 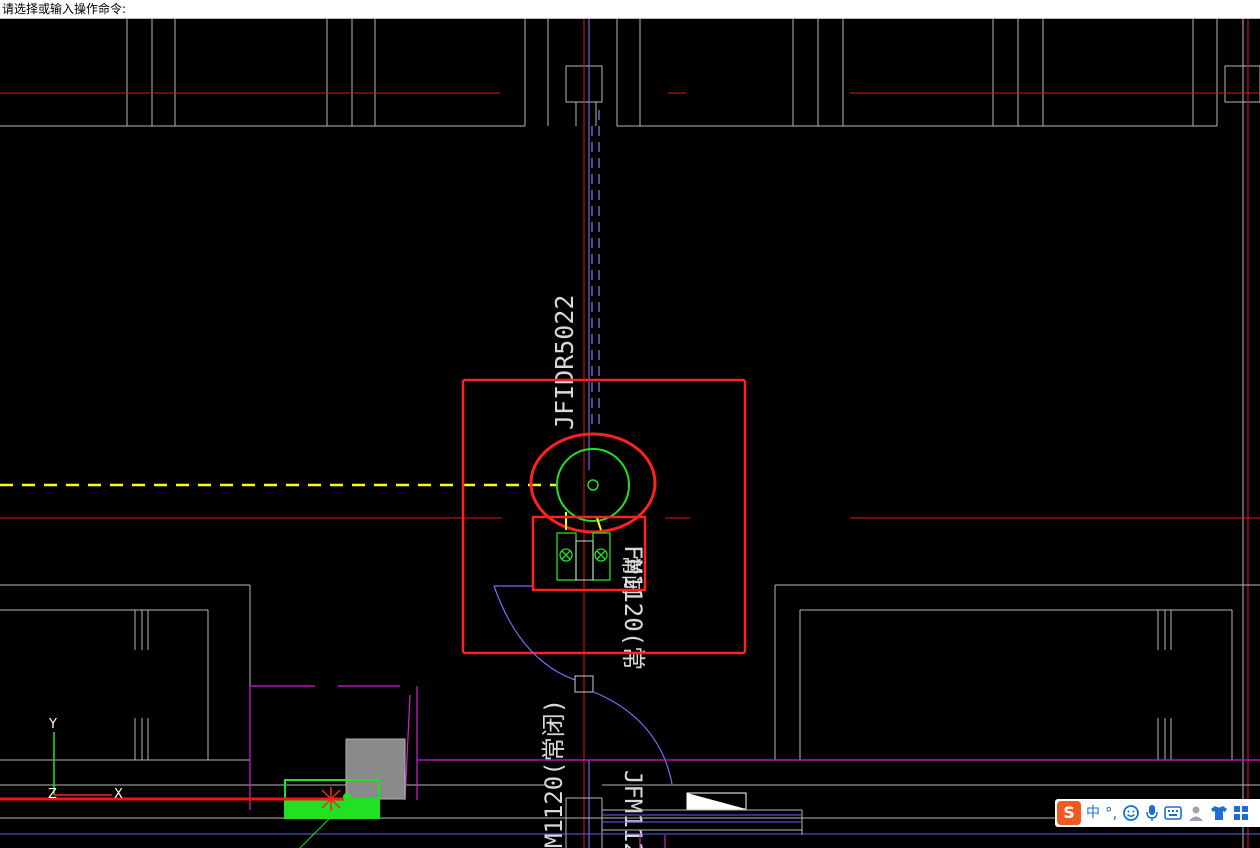 What do you see at coordinates (52, 794) in the screenshot?
I see `ucs-z-label: Z` at bounding box center [52, 794].